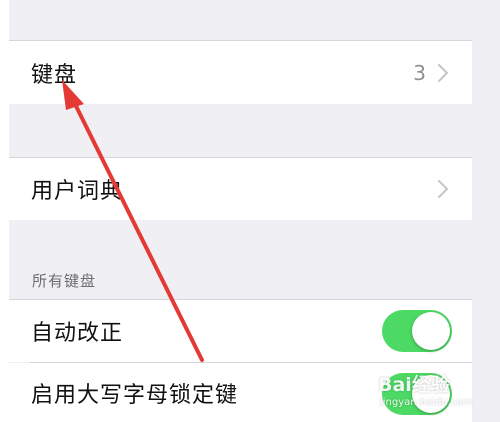 The width and height of the screenshot is (500, 422). Describe the element at coordinates (414, 385) in the screenshot. I see `watermark-logo: Bai经验` at that location.